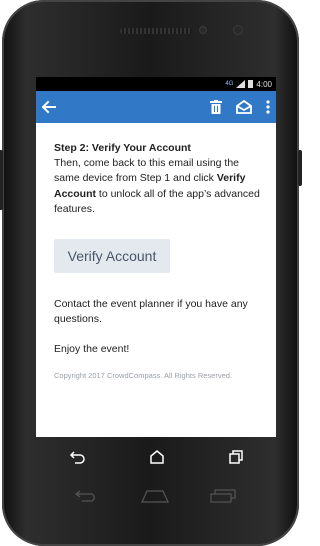 The width and height of the screenshot is (320, 546). Describe the element at coordinates (122, 148) in the screenshot. I see `step-title: Step 2: Verify Your Account` at that location.